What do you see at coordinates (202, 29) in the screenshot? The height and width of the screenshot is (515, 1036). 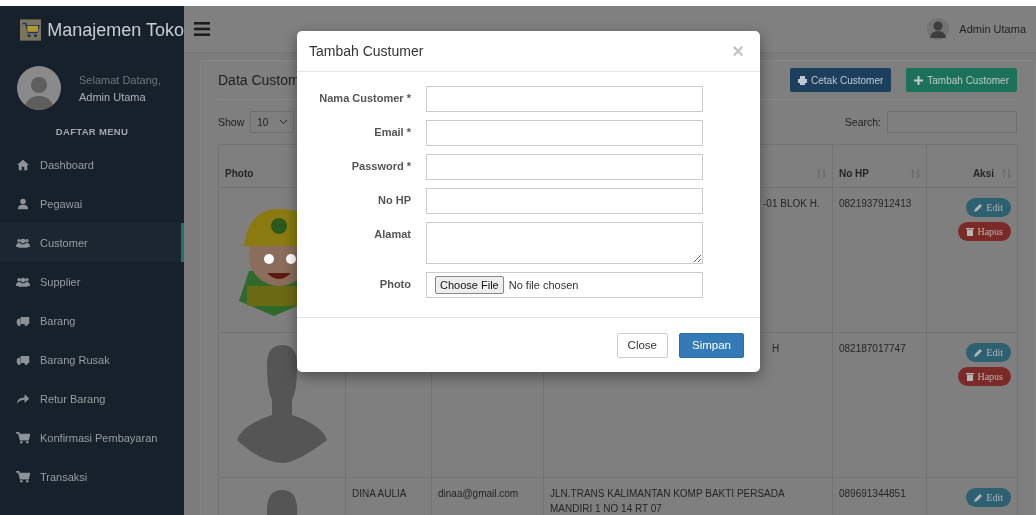 I see `menu-icon` at bounding box center [202, 29].